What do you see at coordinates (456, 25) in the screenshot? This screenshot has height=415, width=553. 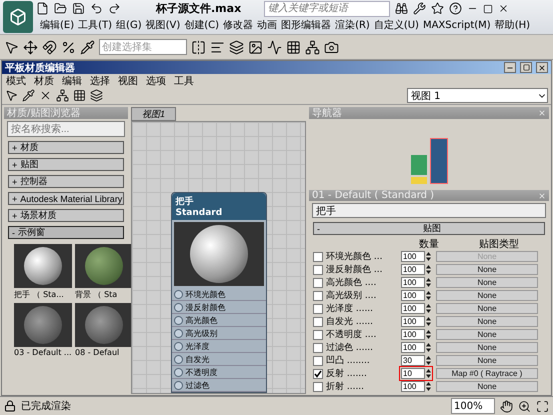 I see `menu-item: MAXScript(M)` at bounding box center [456, 25].